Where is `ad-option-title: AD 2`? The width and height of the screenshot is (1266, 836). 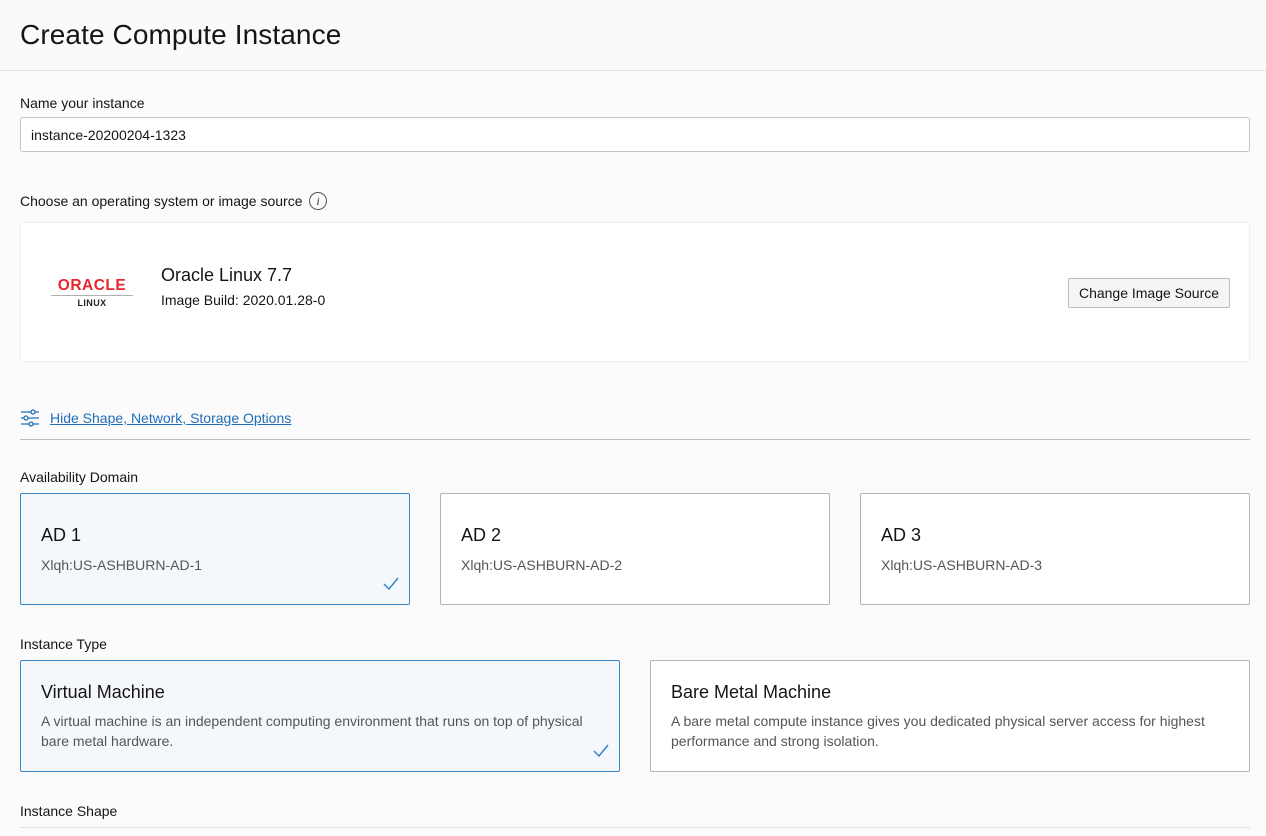
ad-option-title: AD 2 is located at coordinates (481, 535).